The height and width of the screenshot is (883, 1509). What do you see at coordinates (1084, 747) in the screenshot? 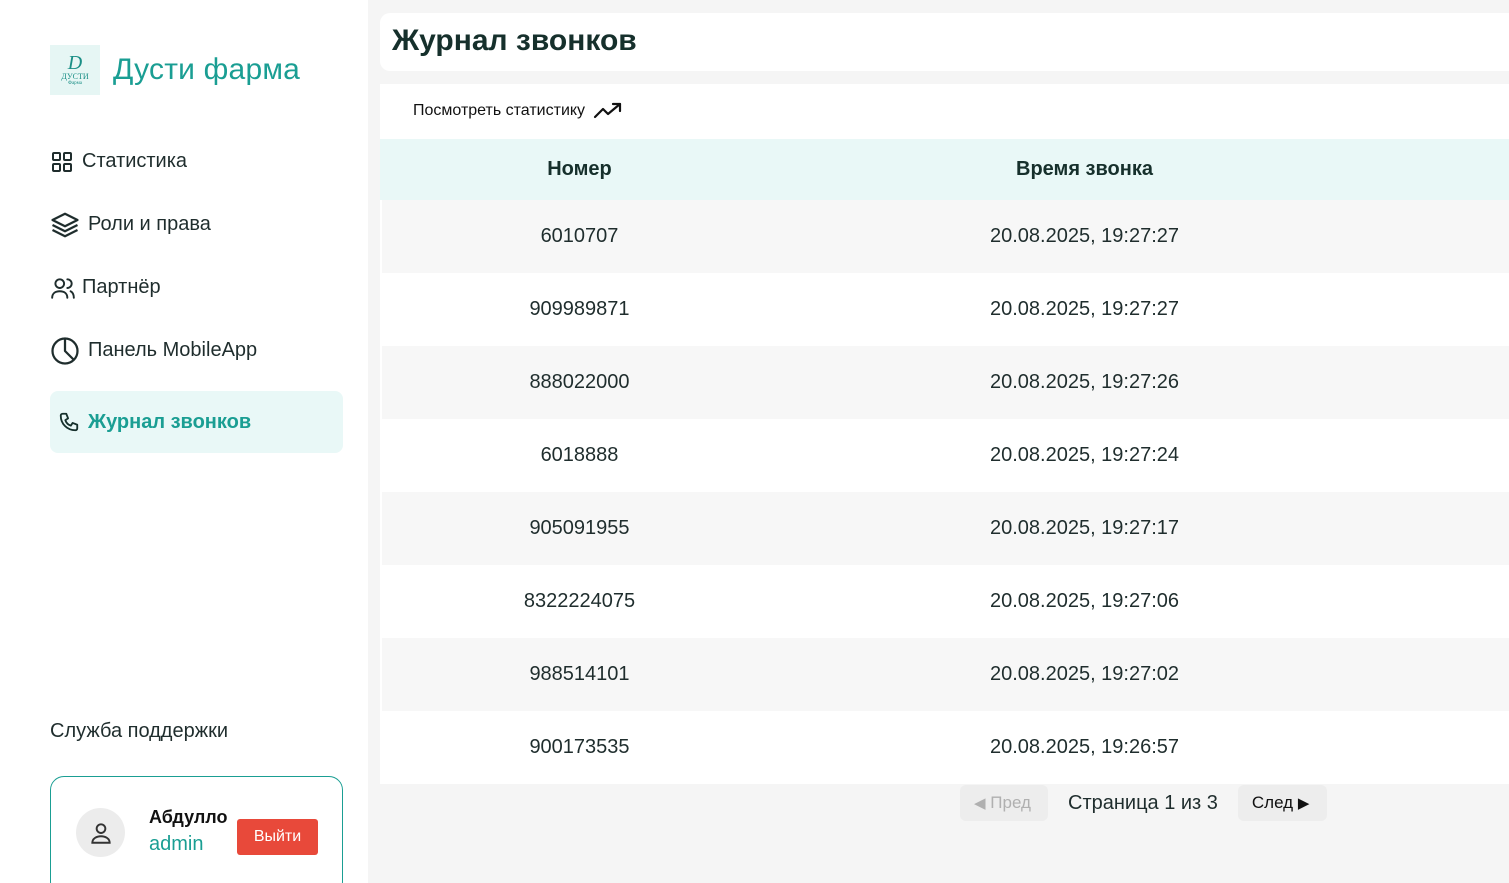
I see `cell-call-time: 20.08.2025, 19:26:57` at bounding box center [1084, 747].